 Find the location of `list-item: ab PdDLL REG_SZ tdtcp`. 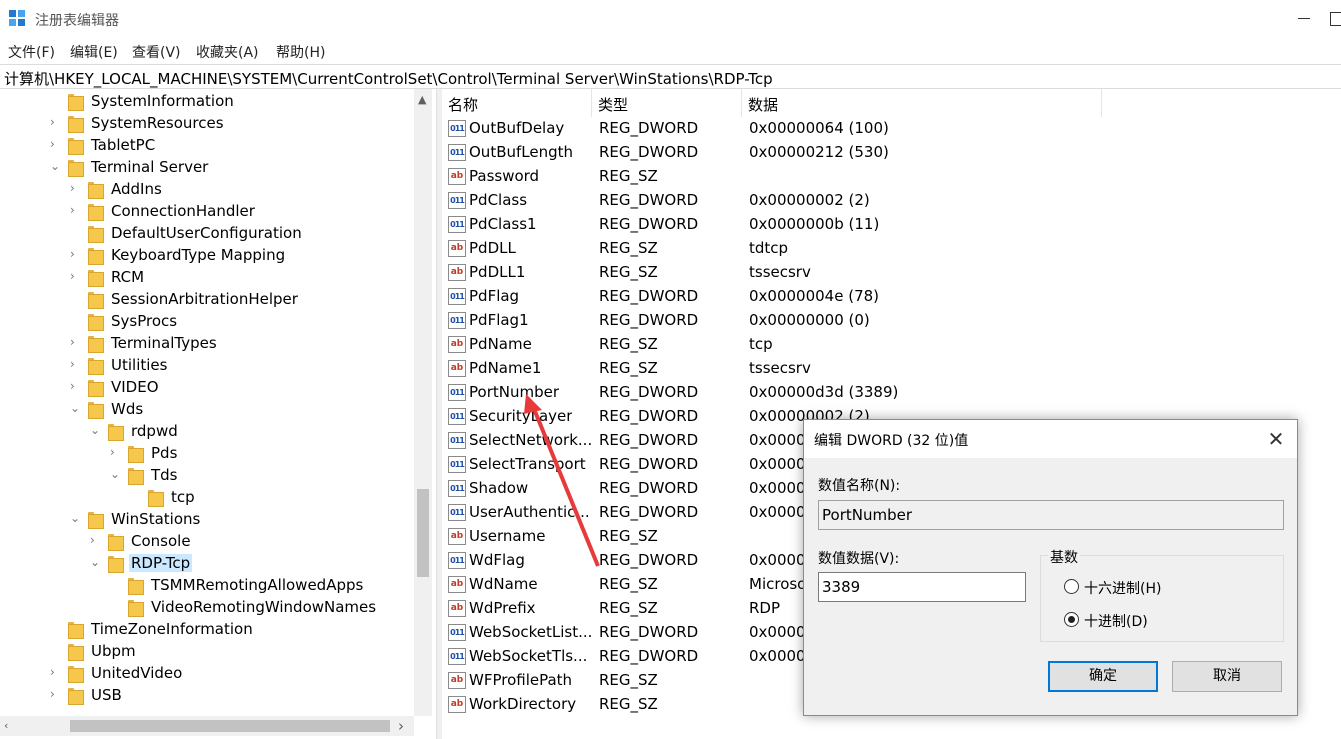

list-item: ab PdDLL REG_SZ tdtcp is located at coordinates (893, 249).